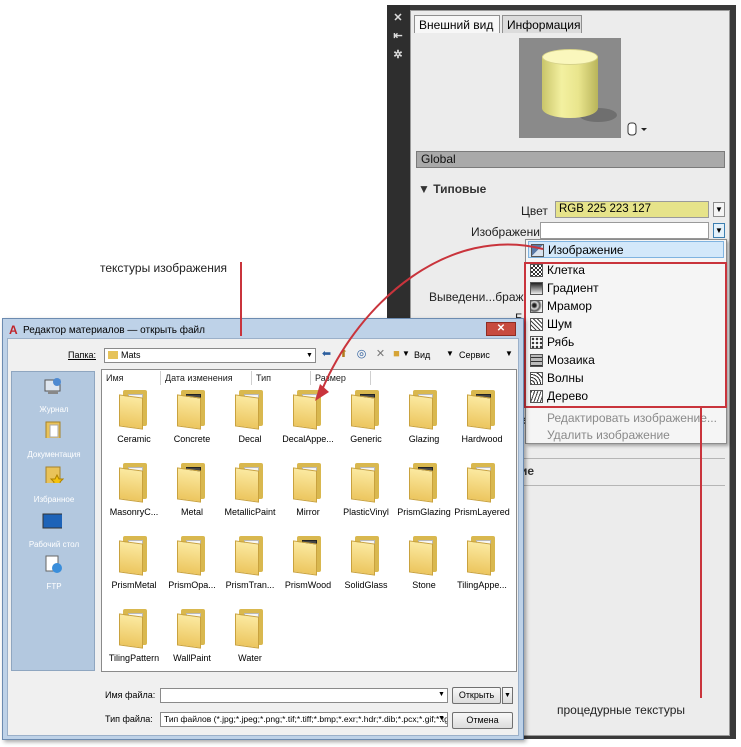 The width and height of the screenshot is (741, 747). I want to click on tab-information: Информация, so click(542, 24).